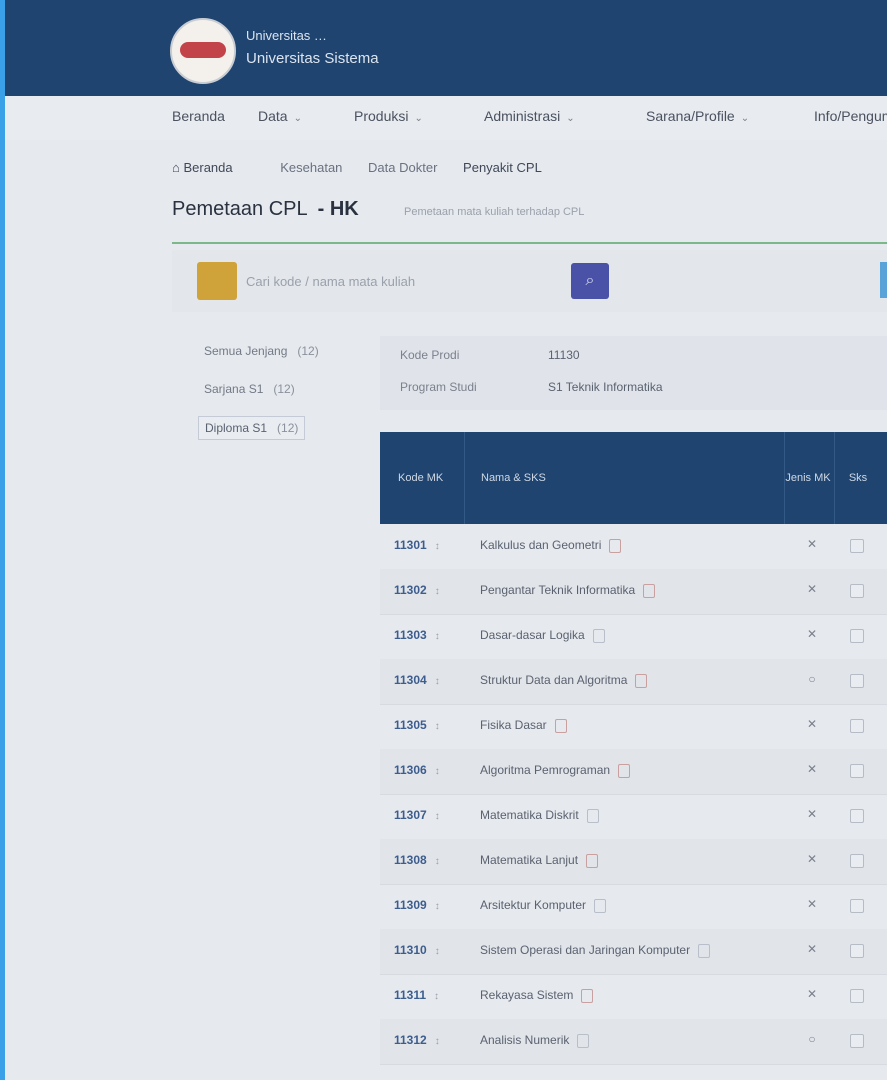 This screenshot has width=887, height=1080. Describe the element at coordinates (522, 116) in the screenshot. I see `nav-item-label: Administrasi` at that location.